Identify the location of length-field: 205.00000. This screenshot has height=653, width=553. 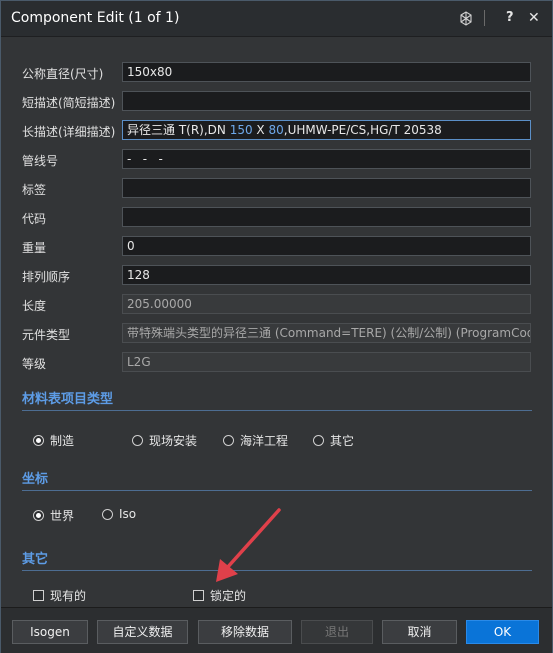
(326, 304).